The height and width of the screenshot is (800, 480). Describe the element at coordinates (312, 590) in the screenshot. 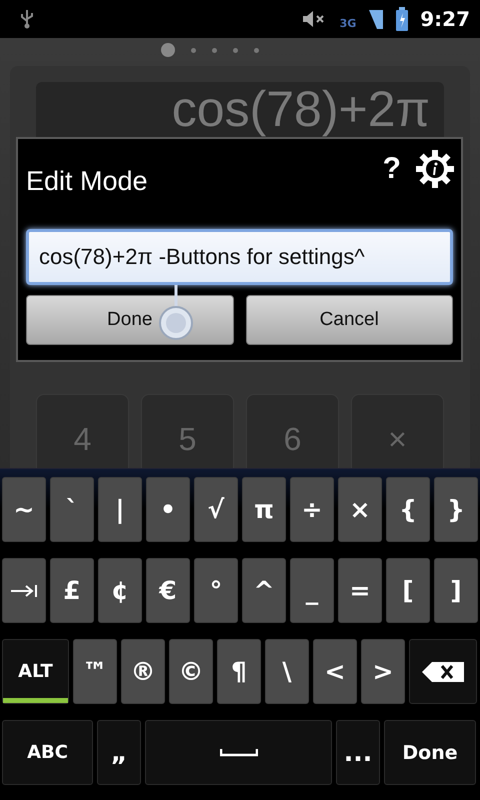

I see `key: _` at that location.